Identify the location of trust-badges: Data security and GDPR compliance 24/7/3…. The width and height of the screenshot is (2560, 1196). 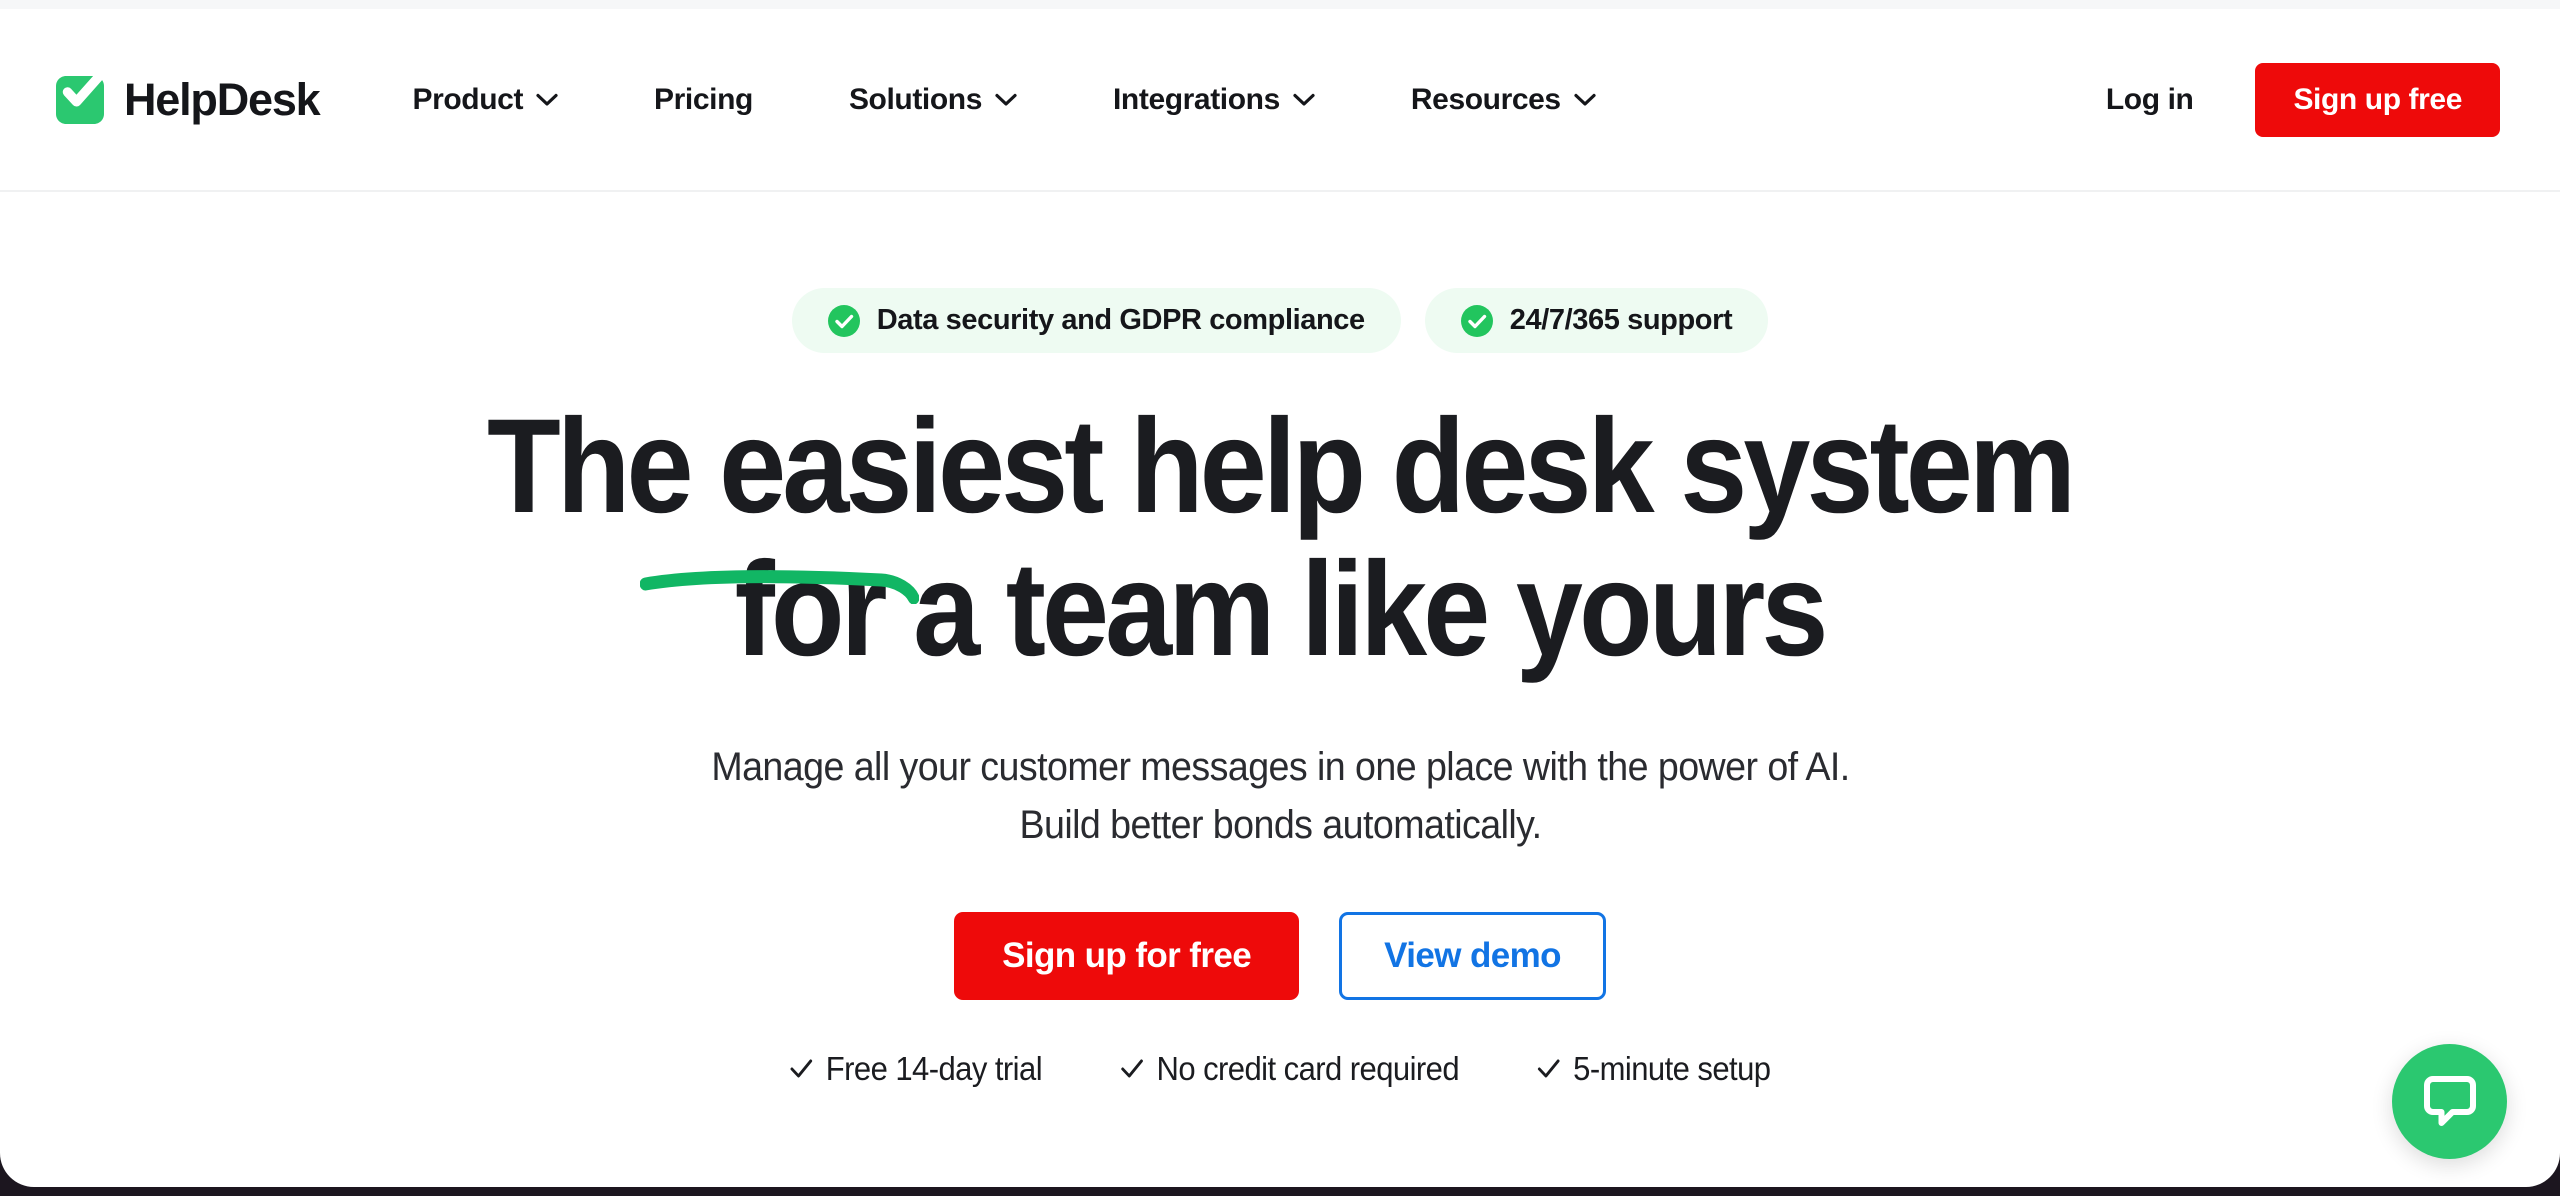
(1280, 320).